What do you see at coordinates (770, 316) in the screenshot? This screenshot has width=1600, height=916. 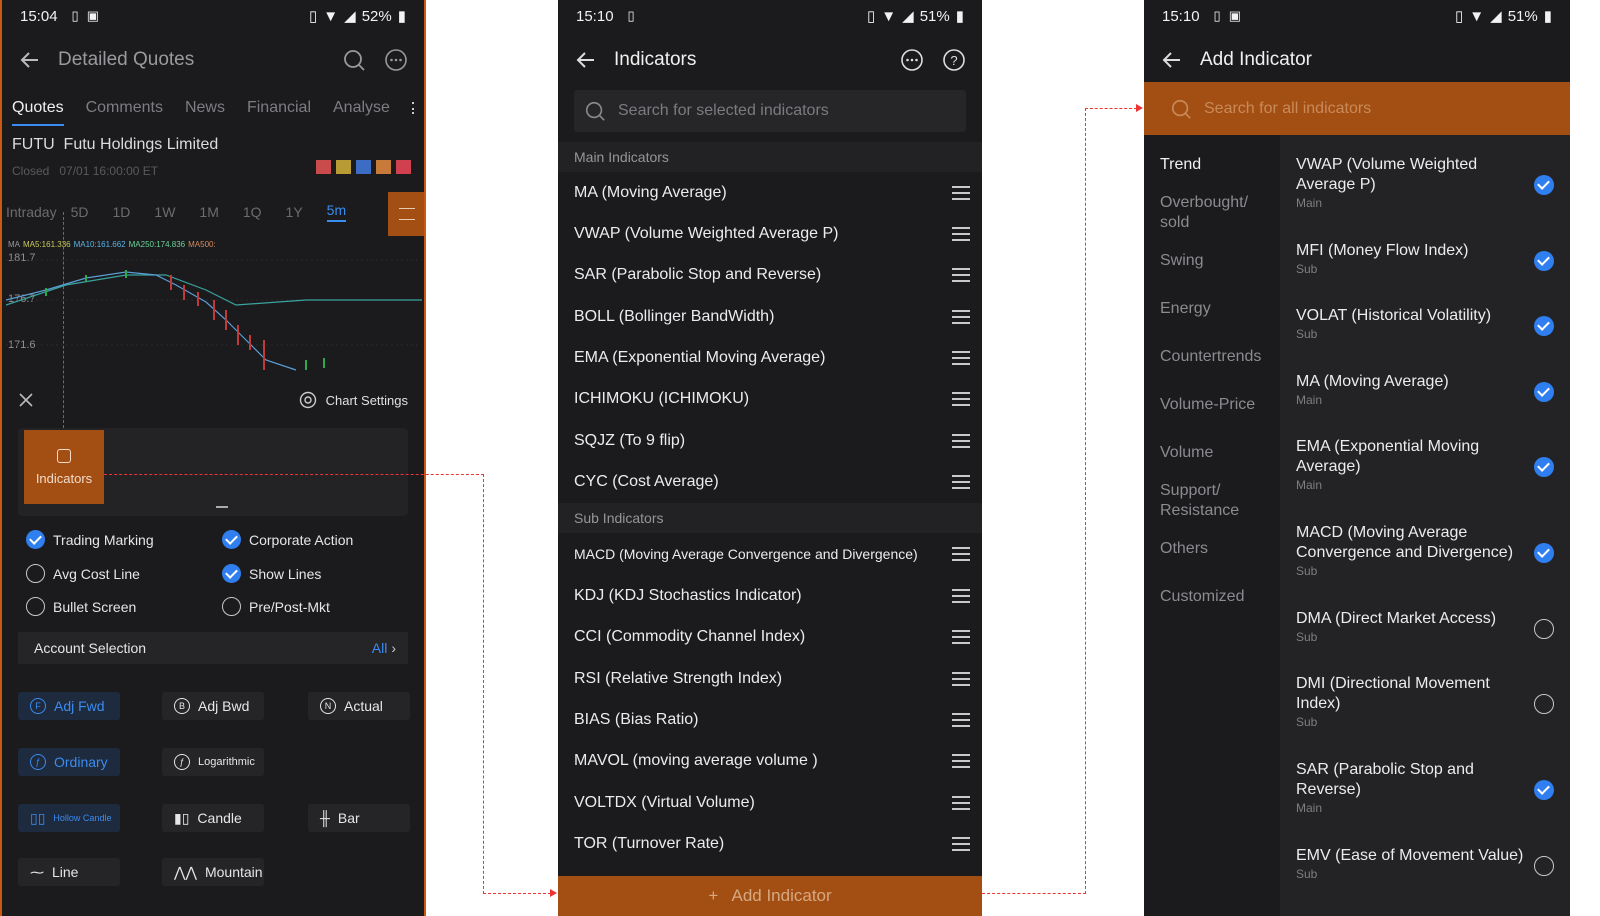 I see `list-item: BOLL (Bollinger BandWidth)` at bounding box center [770, 316].